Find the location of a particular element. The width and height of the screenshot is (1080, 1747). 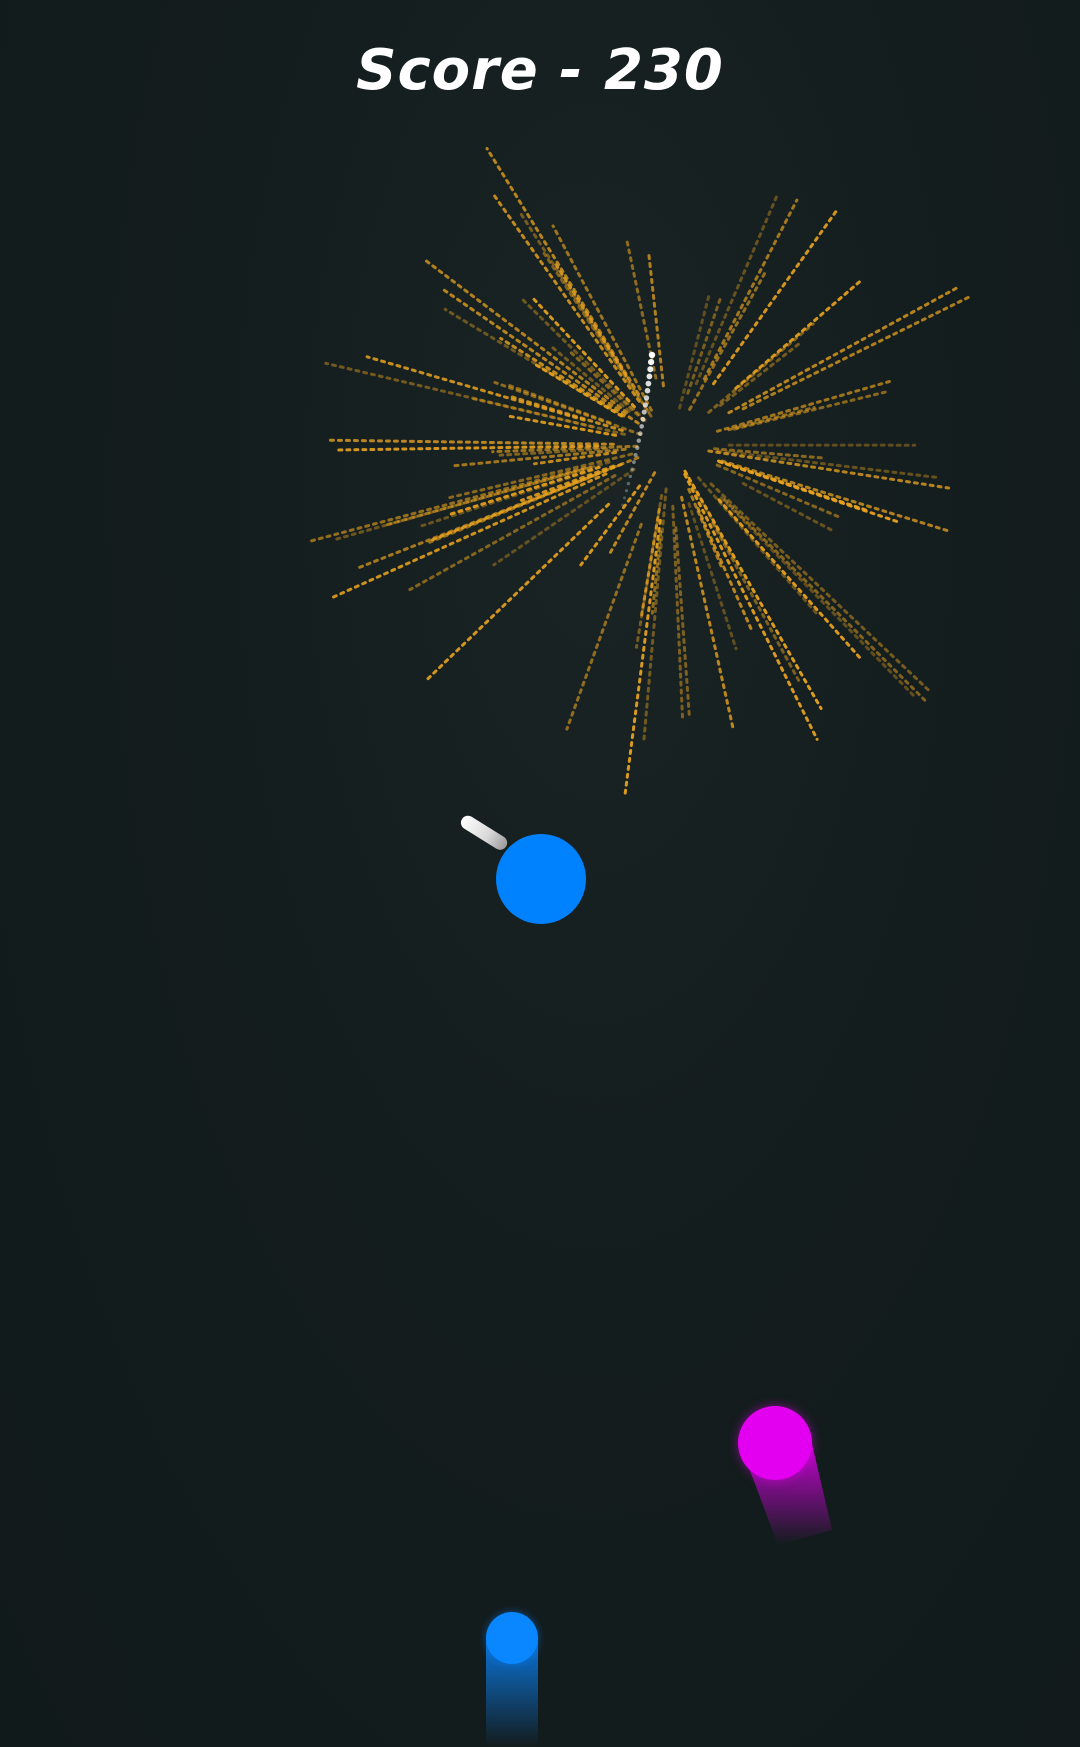

white-spark-trail is located at coordinates (638, 429).